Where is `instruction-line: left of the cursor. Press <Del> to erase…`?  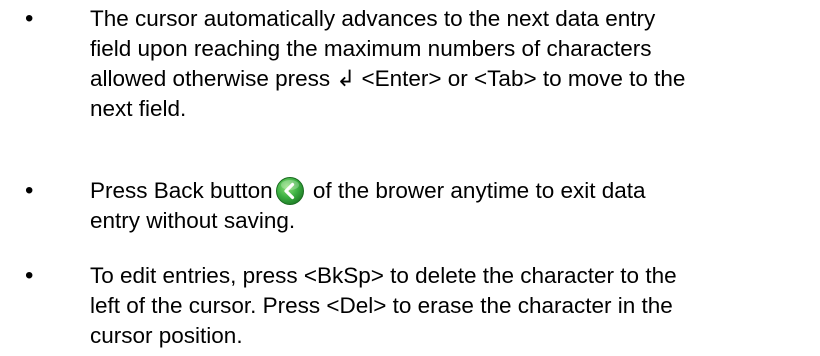
instruction-line: left of the cursor. Press <Del> to erase… is located at coordinates (381, 305).